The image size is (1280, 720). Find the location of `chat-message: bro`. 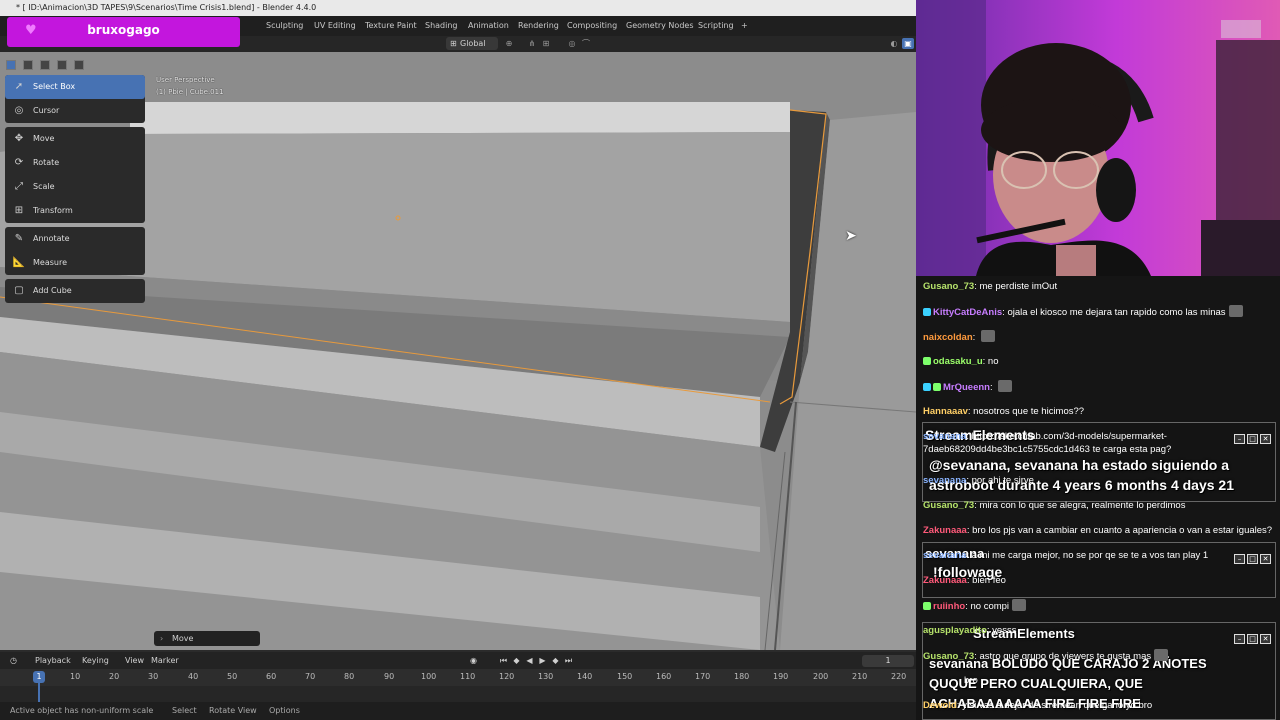

chat-message: bro is located at coordinates (971, 680).